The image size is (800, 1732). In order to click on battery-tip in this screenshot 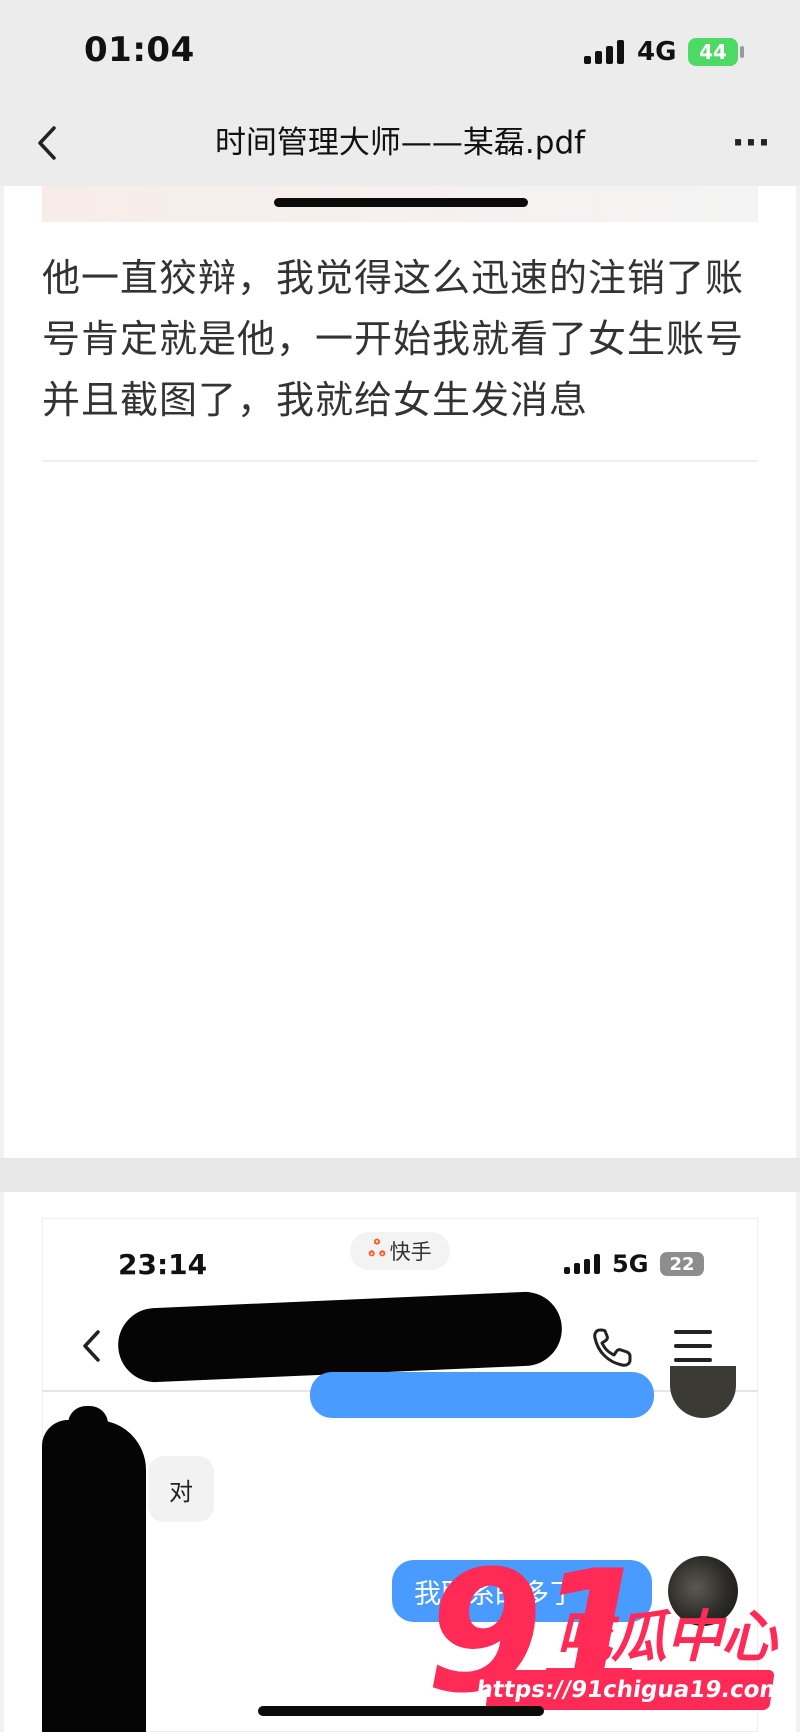, I will do `click(742, 52)`.